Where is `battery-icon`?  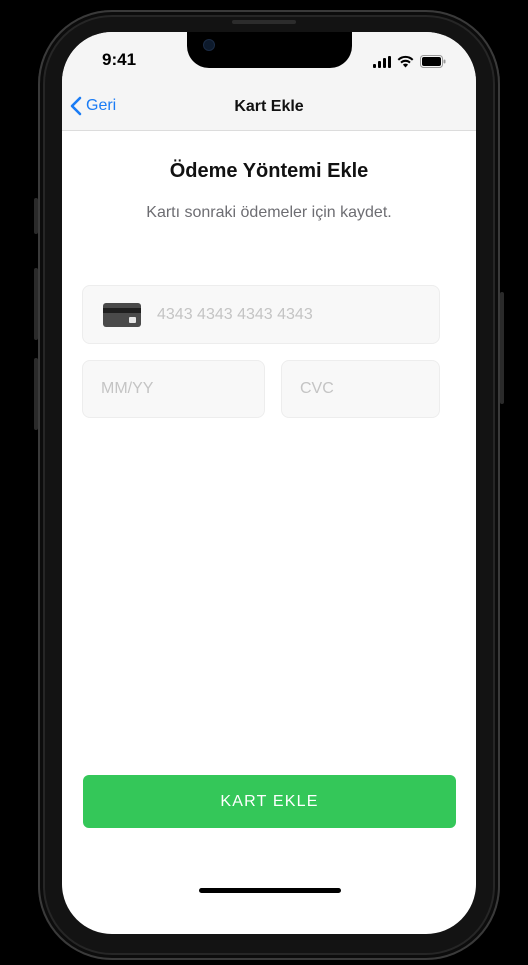 battery-icon is located at coordinates (433, 61).